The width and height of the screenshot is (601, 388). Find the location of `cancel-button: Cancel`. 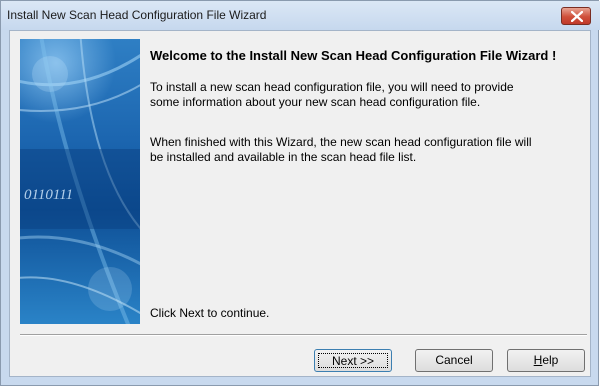

cancel-button: Cancel is located at coordinates (454, 360).